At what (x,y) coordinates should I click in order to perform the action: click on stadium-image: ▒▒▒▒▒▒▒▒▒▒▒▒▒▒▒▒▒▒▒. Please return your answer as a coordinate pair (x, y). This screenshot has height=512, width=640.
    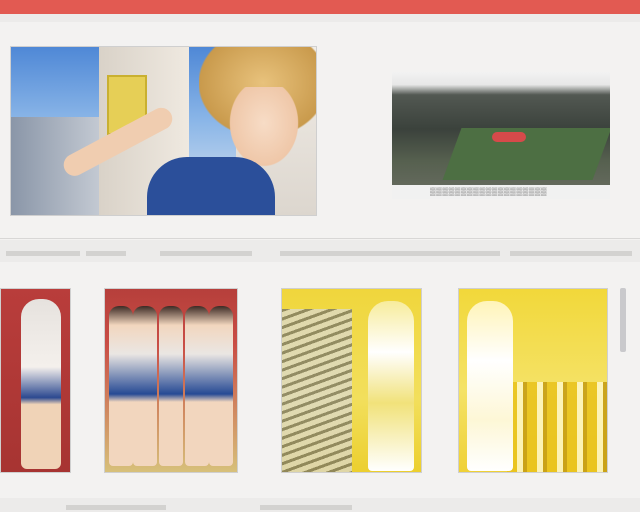
    Looking at the image, I should click on (501, 135).